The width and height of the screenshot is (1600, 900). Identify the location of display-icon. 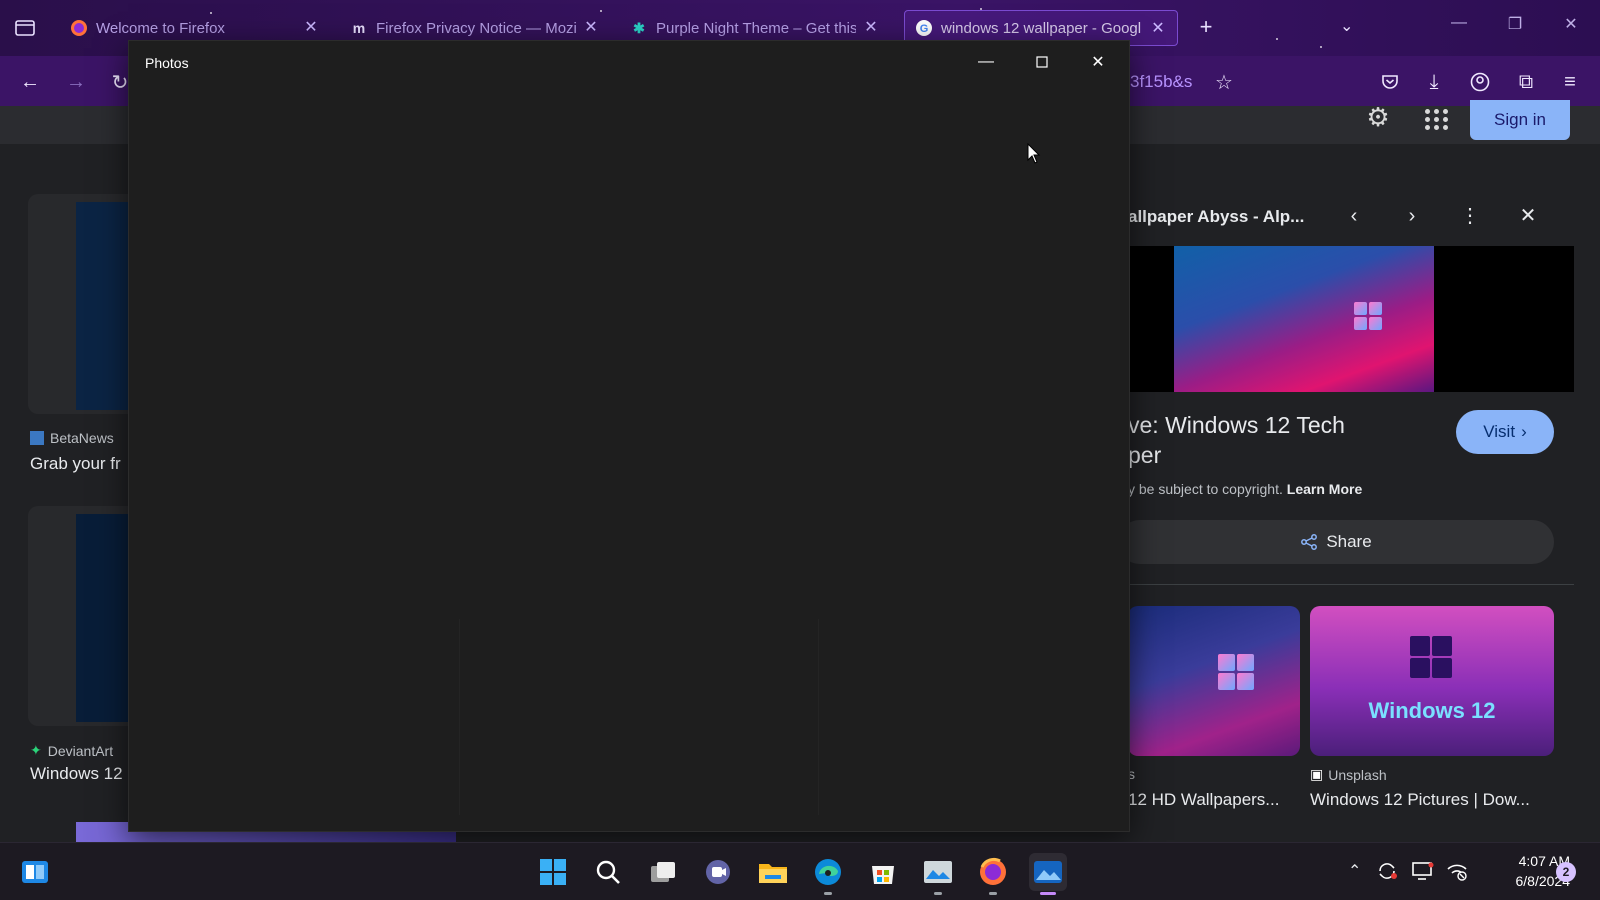
(1423, 873).